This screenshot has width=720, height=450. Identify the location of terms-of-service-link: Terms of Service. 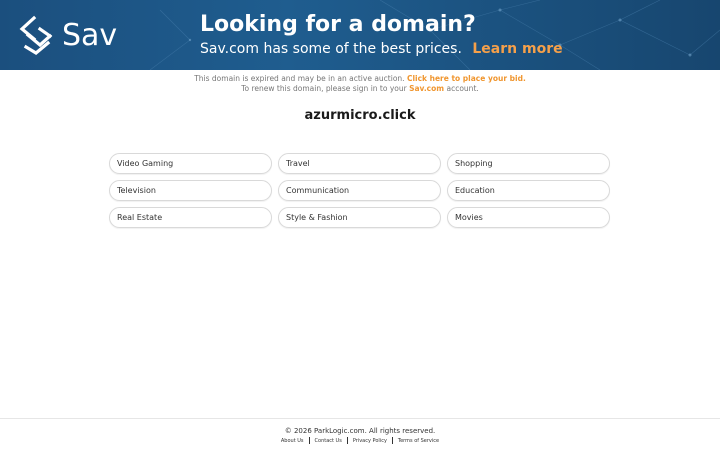
(418, 441).